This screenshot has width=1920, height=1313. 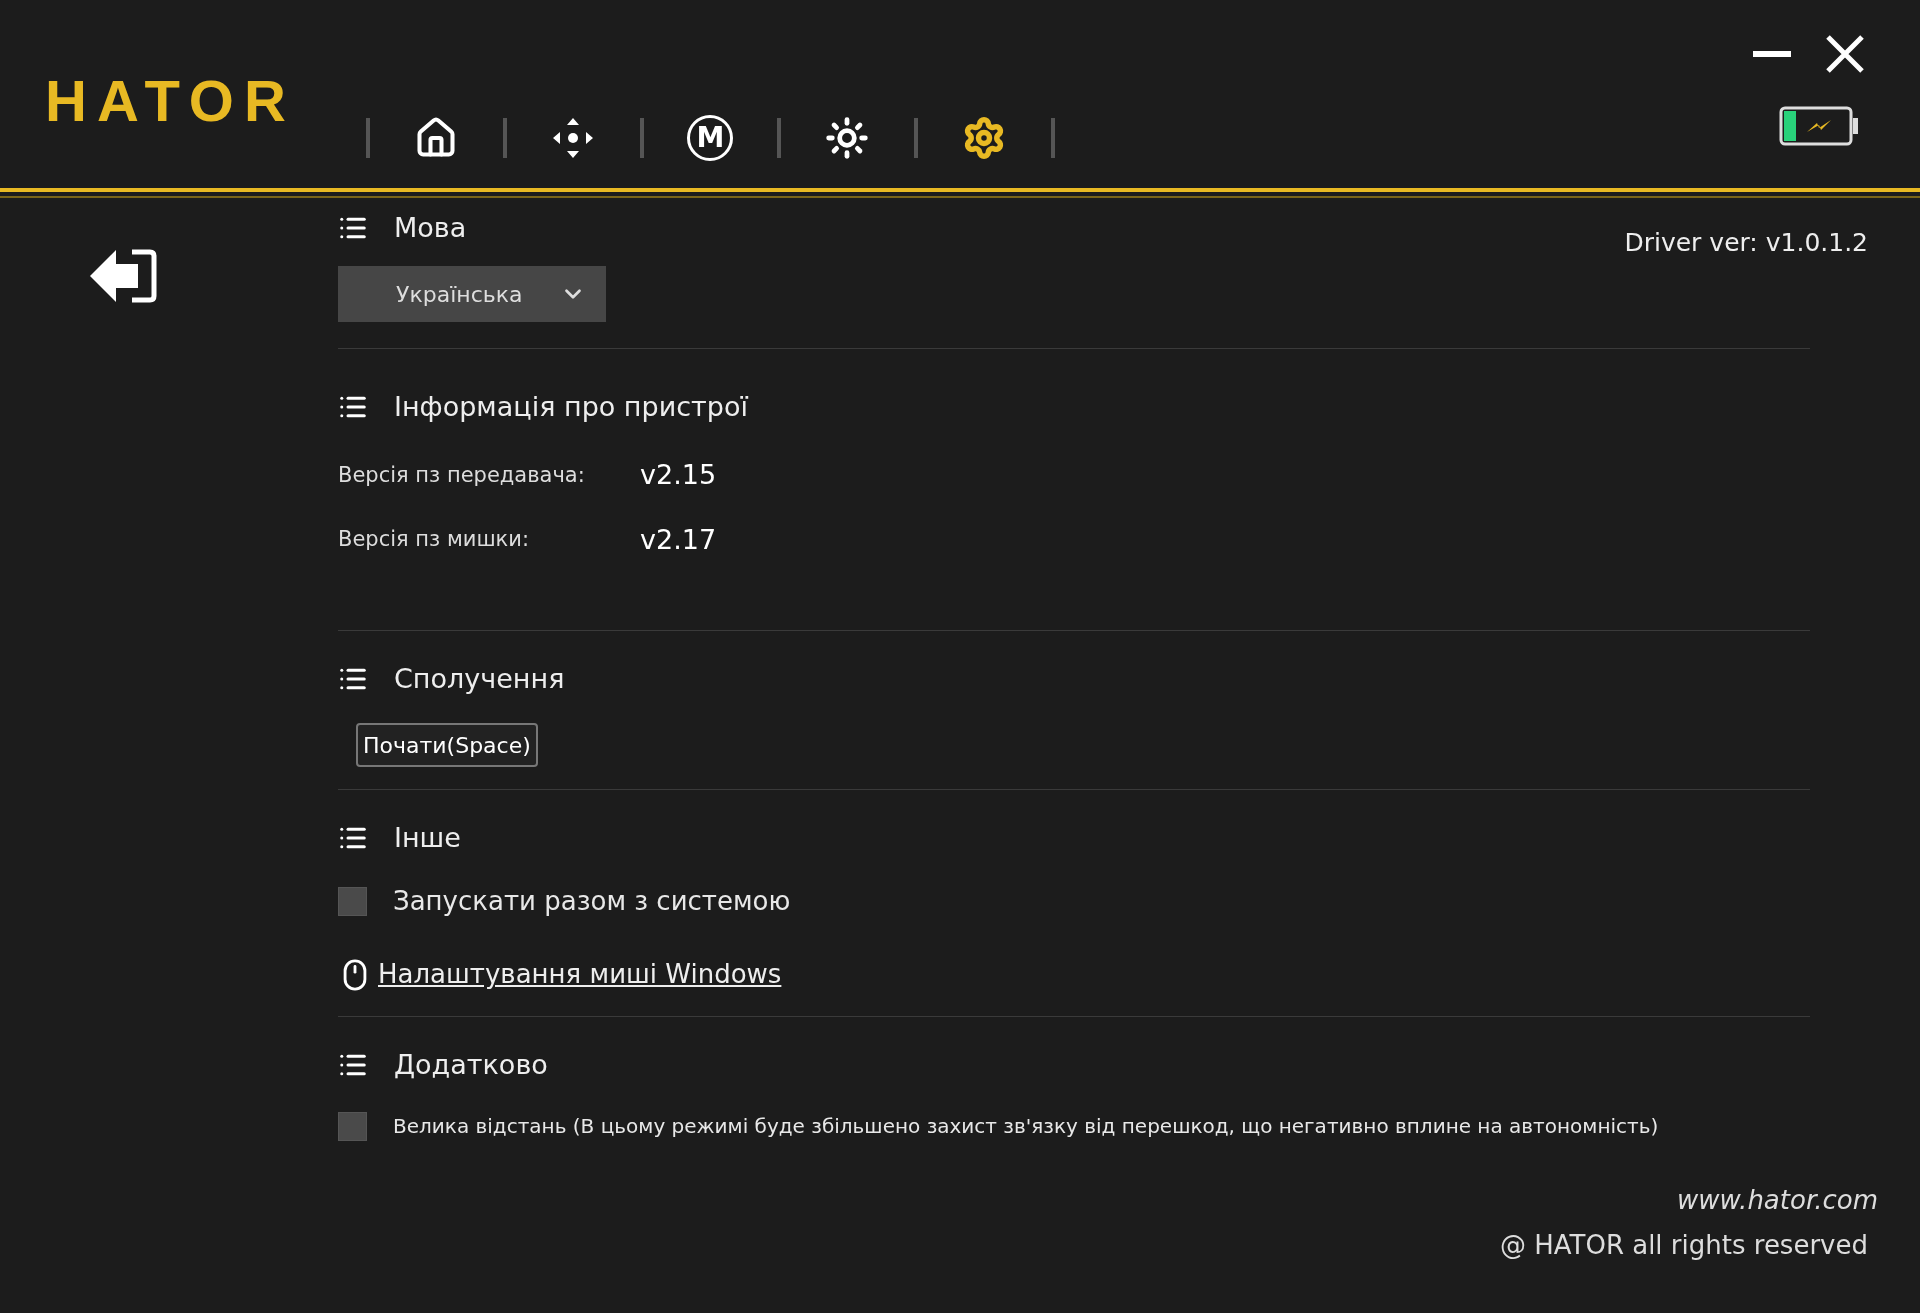 I want to click on start-button: Почати(Space), so click(x=447, y=745).